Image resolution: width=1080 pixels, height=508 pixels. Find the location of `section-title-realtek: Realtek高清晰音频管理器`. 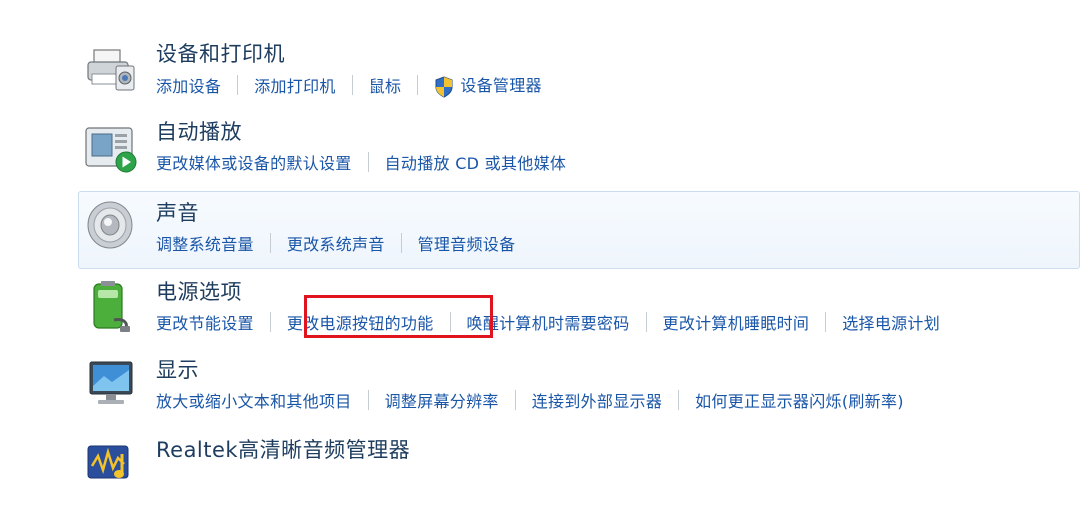

section-title-realtek: Realtek高清晰音频管理器 is located at coordinates (283, 449).